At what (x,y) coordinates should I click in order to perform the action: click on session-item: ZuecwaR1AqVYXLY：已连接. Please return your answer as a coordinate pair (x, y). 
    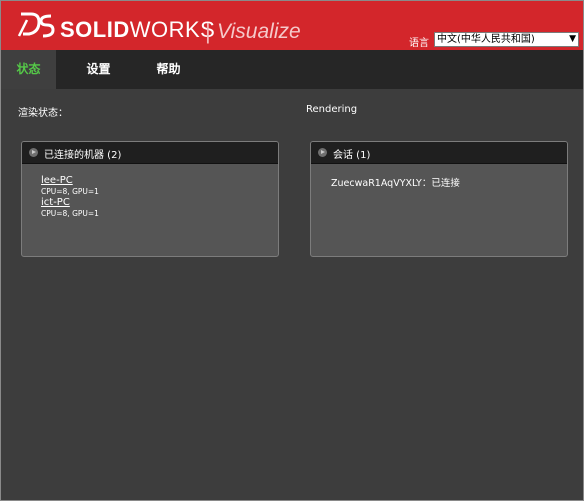
    Looking at the image, I should click on (395, 183).